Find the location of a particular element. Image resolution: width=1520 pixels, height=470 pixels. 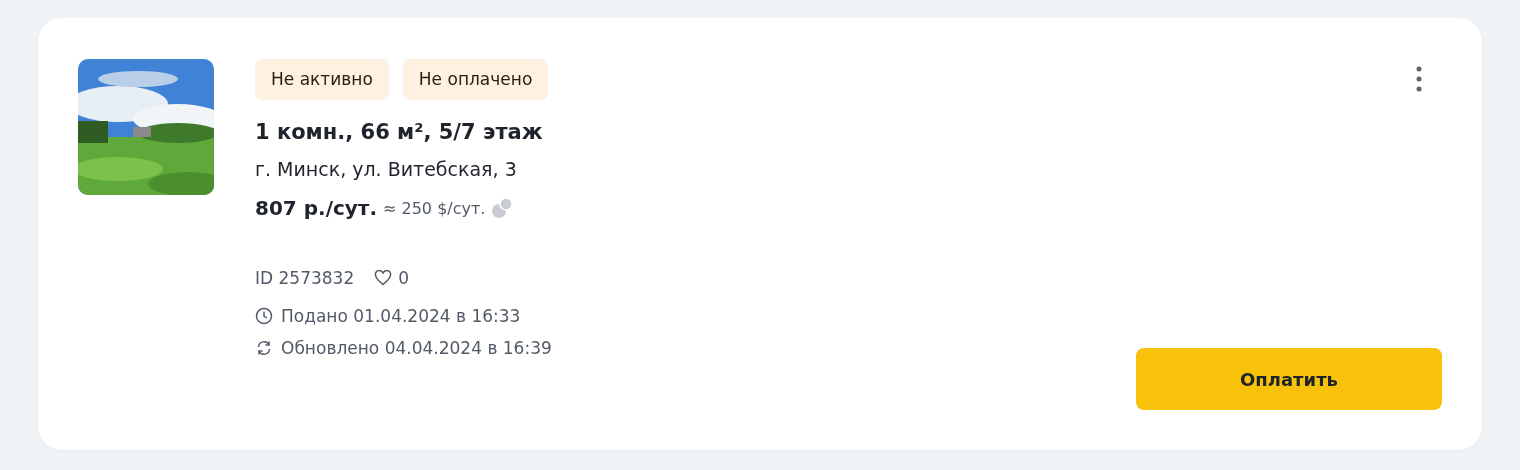

favorites-count: 0 is located at coordinates (404, 278).